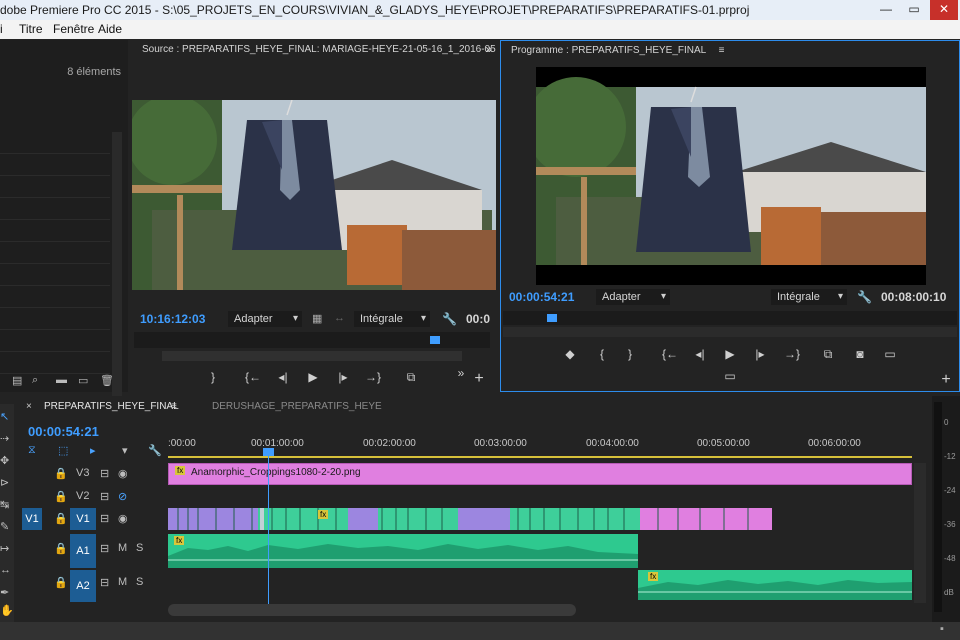 The image size is (960, 640). I want to click on close-button: ✕, so click(944, 10).